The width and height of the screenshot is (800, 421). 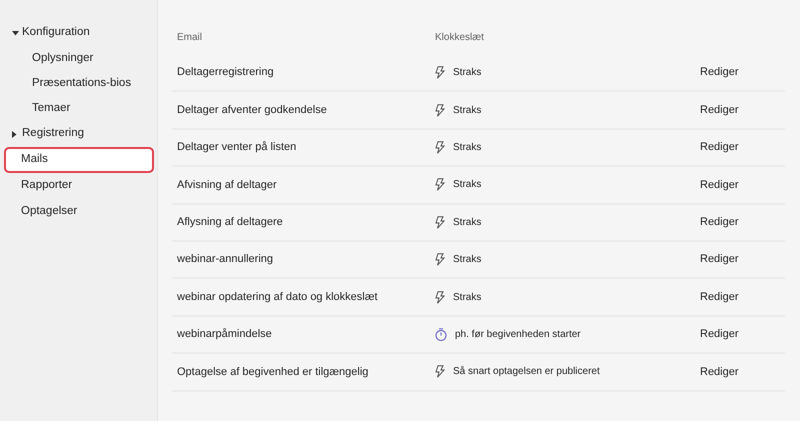 I want to click on table-cell-text: Deltagerregistrering, so click(x=225, y=72).